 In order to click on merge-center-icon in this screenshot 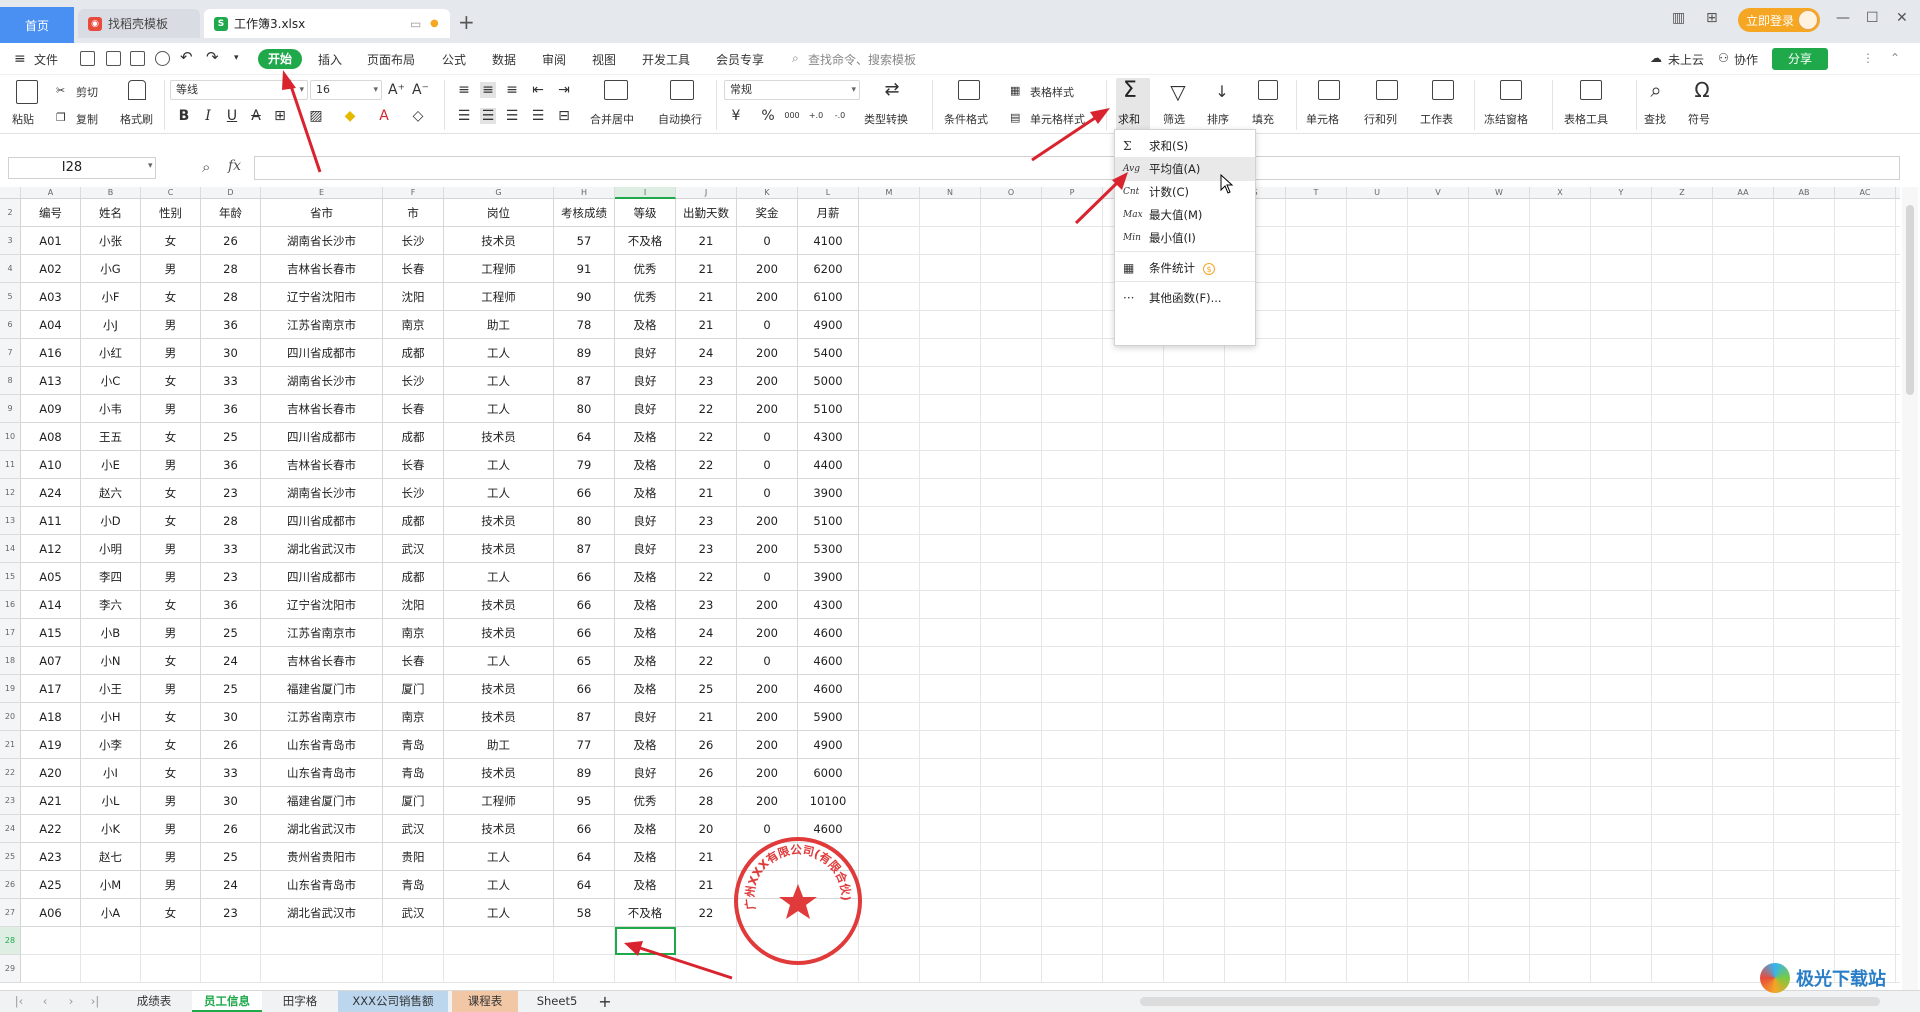, I will do `click(616, 90)`.